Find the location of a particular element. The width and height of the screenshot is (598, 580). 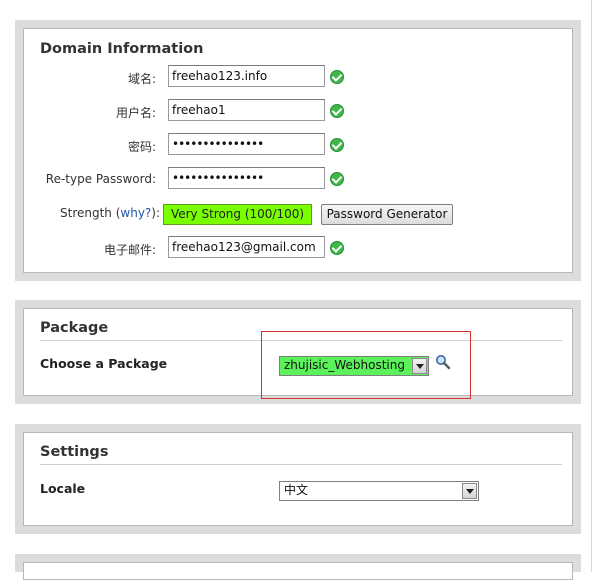

strength-label-text: Strength ( is located at coordinates (90, 213).